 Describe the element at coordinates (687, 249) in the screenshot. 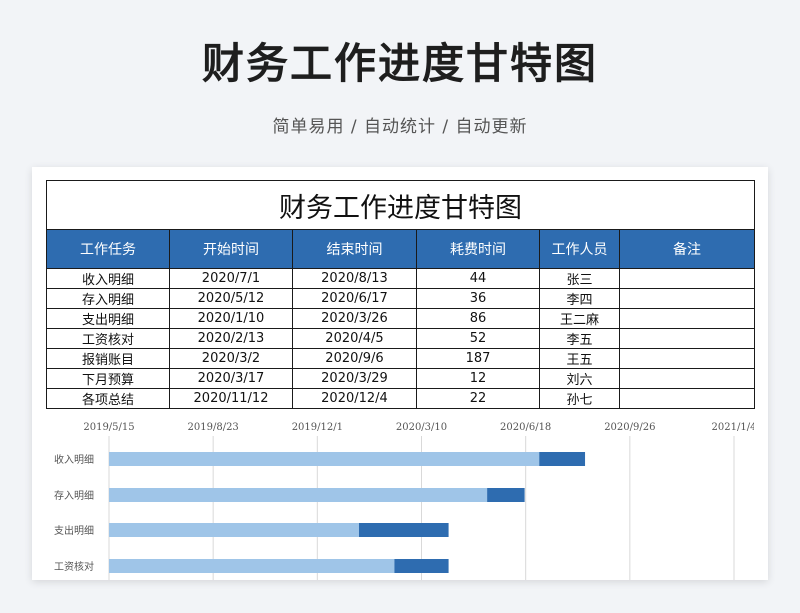

I see `header-note: 备注` at that location.